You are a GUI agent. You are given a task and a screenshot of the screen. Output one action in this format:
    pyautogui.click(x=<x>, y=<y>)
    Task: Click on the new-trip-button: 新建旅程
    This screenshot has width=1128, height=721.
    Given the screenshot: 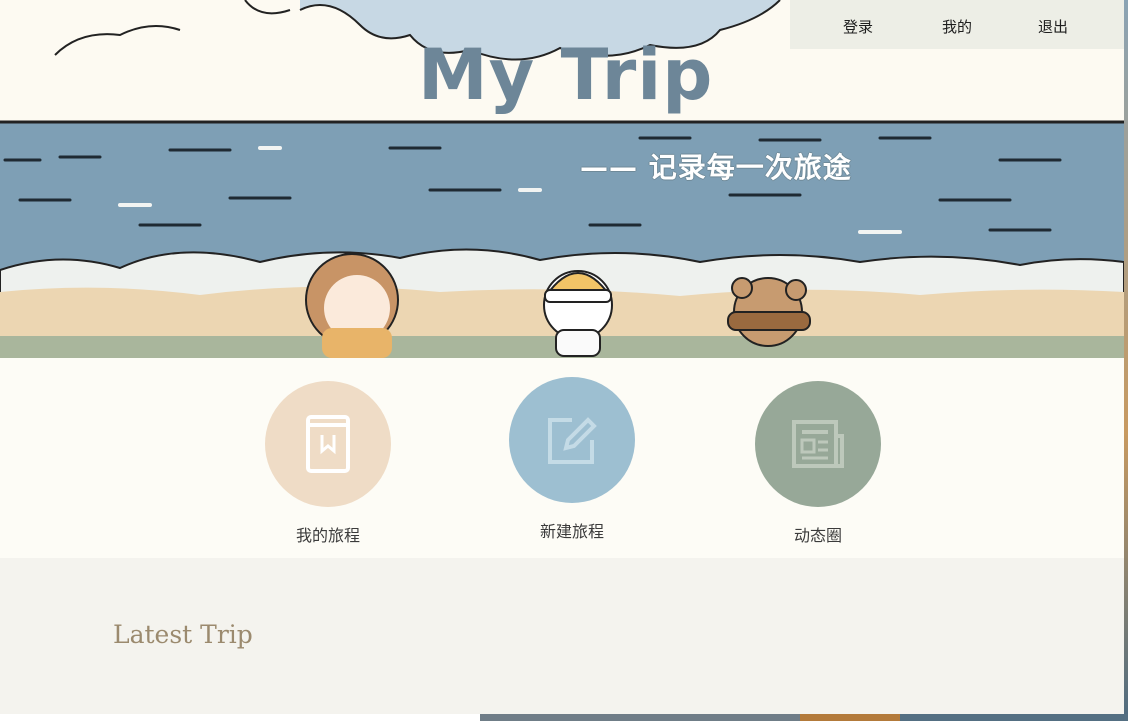 What is the action you would take?
    pyautogui.click(x=572, y=459)
    